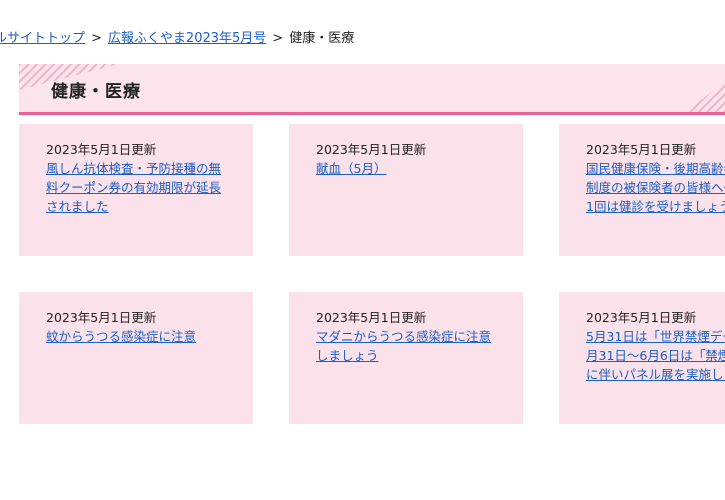 The width and height of the screenshot is (725, 500). I want to click on breadcrumb-link-top: ルサイトトップ, so click(42, 38).